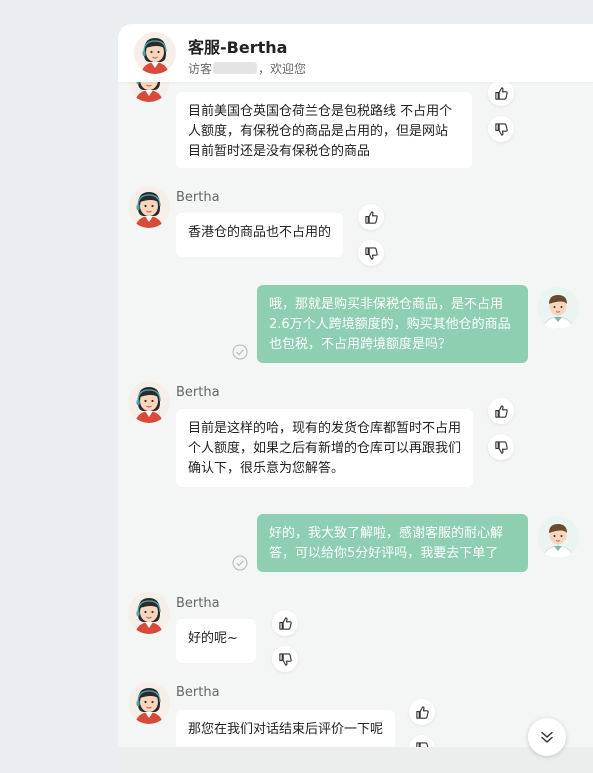 Image resolution: width=593 pixels, height=773 pixels. What do you see at coordinates (392, 543) in the screenshot?
I see `message-bubble: 好的，我大致了解啦，感谢客服的耐心解答，可以给你5分好评吗，我要去下单了` at bounding box center [392, 543].